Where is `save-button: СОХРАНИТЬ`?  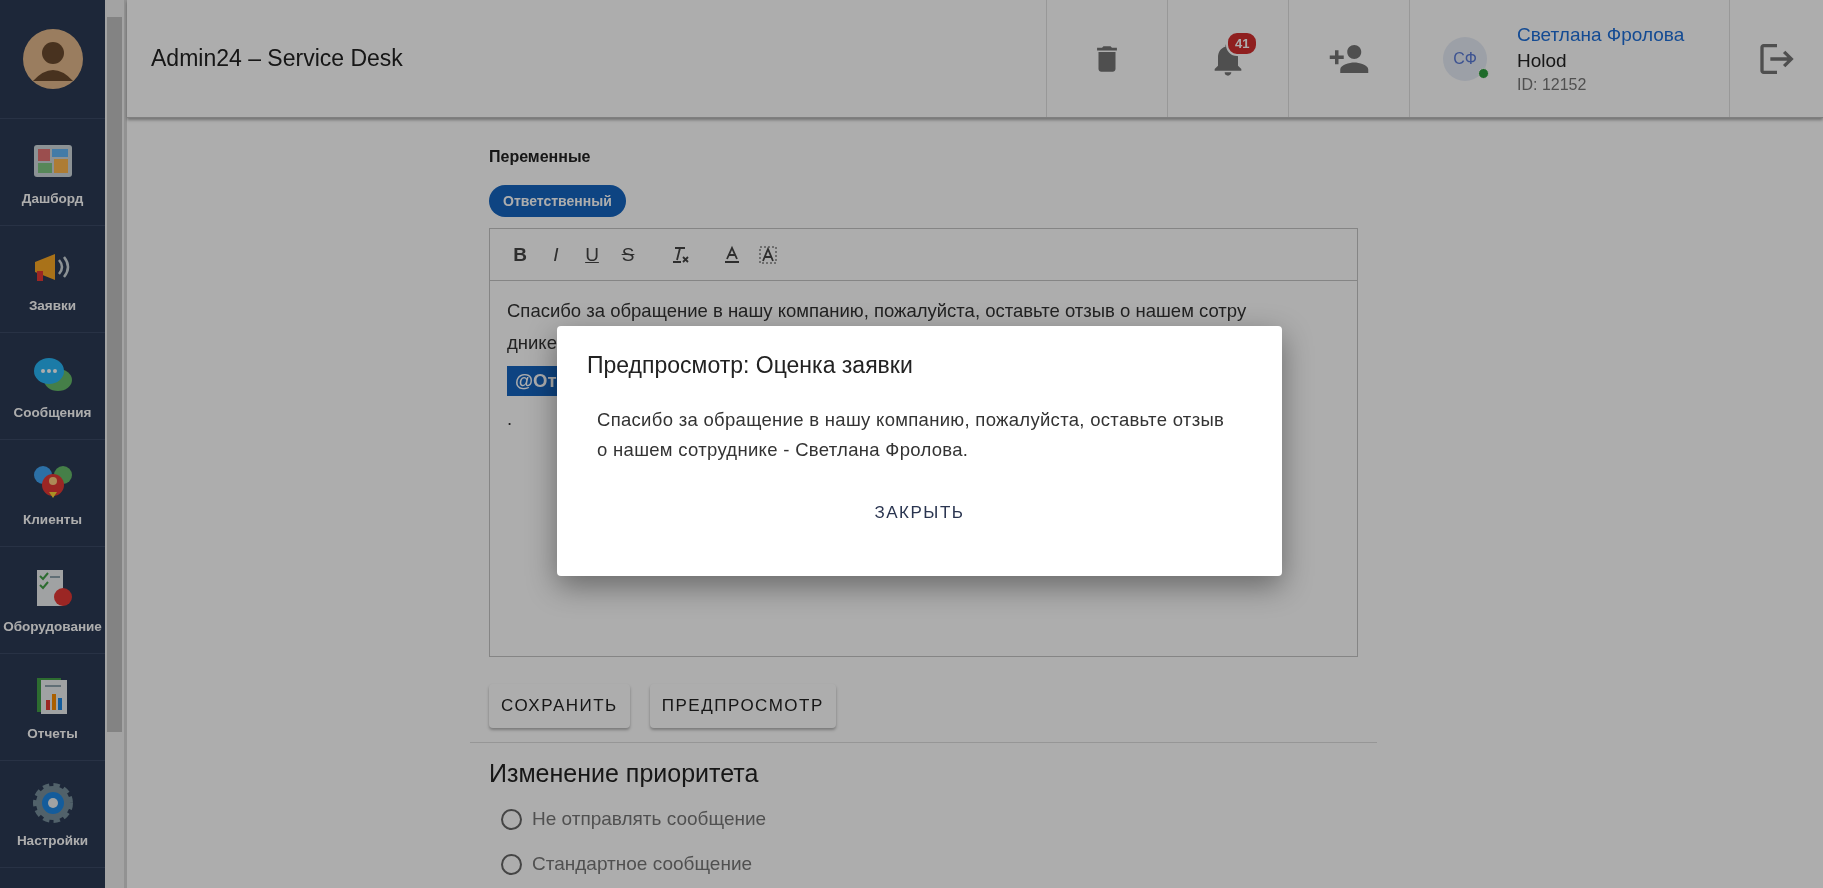
save-button: СОХРАНИТЬ is located at coordinates (559, 706).